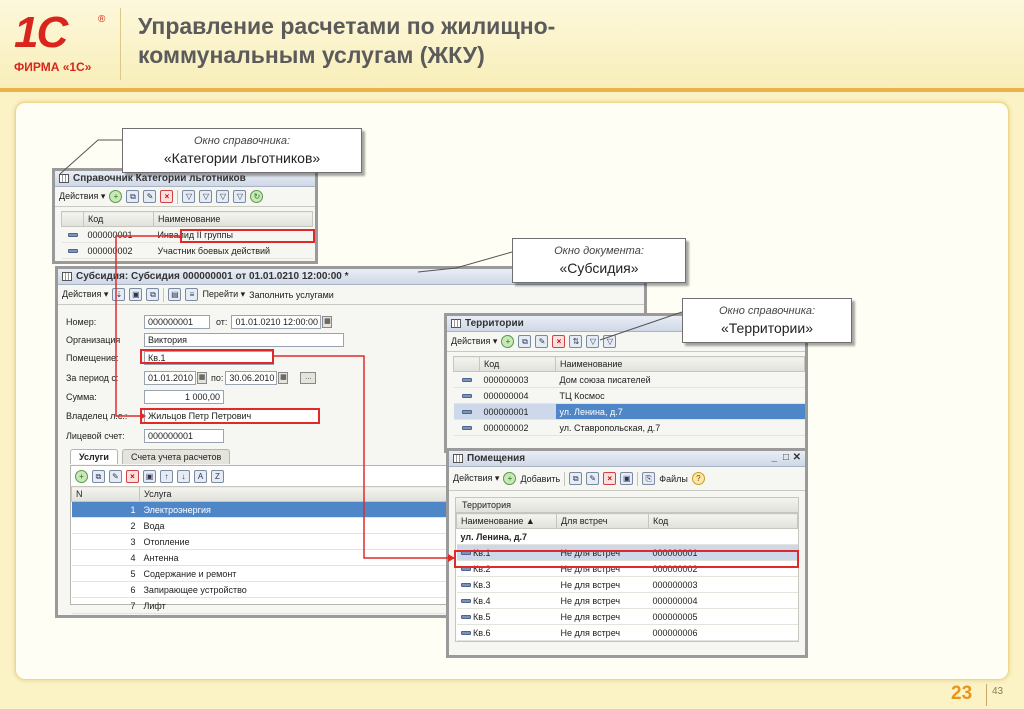  I want to click on table-row: 000000002 Участник боевых действий, so click(187, 250).